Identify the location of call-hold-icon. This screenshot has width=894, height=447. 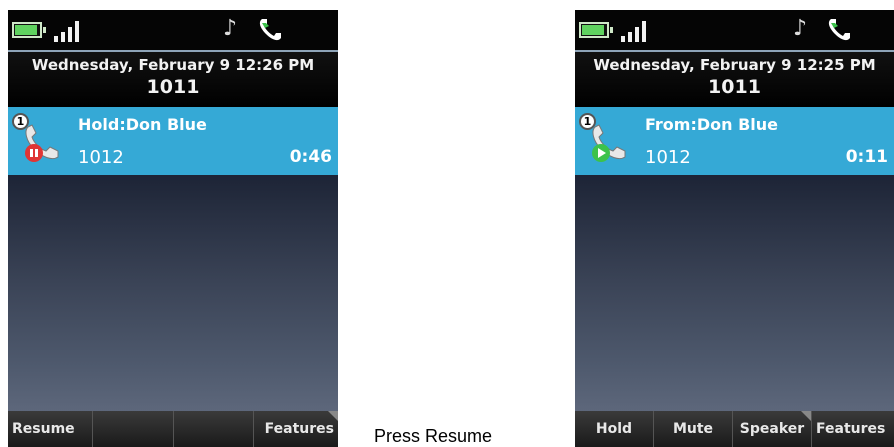
(42, 143).